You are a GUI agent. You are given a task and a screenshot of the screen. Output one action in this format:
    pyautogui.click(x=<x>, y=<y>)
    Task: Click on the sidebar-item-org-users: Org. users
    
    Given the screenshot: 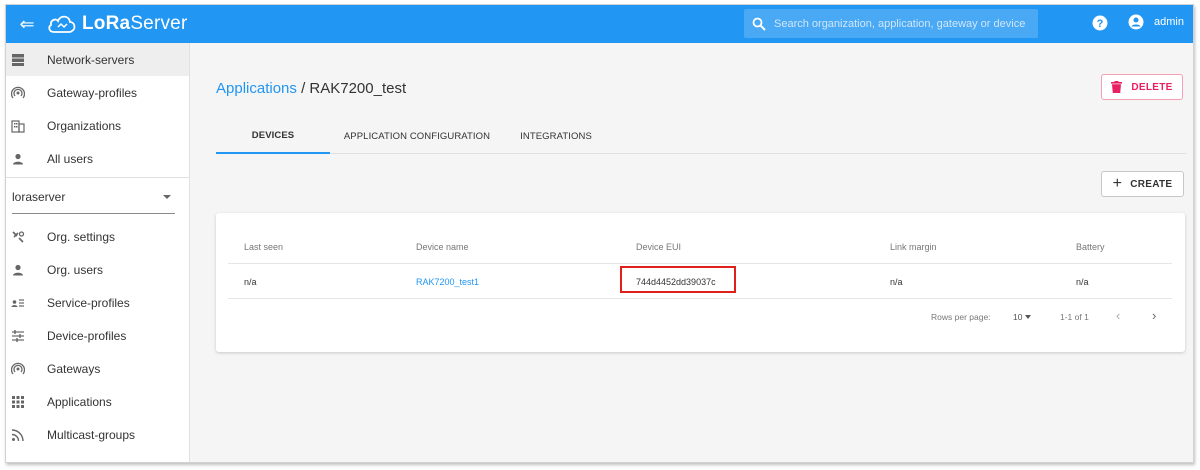 What is the action you would take?
    pyautogui.click(x=97, y=269)
    